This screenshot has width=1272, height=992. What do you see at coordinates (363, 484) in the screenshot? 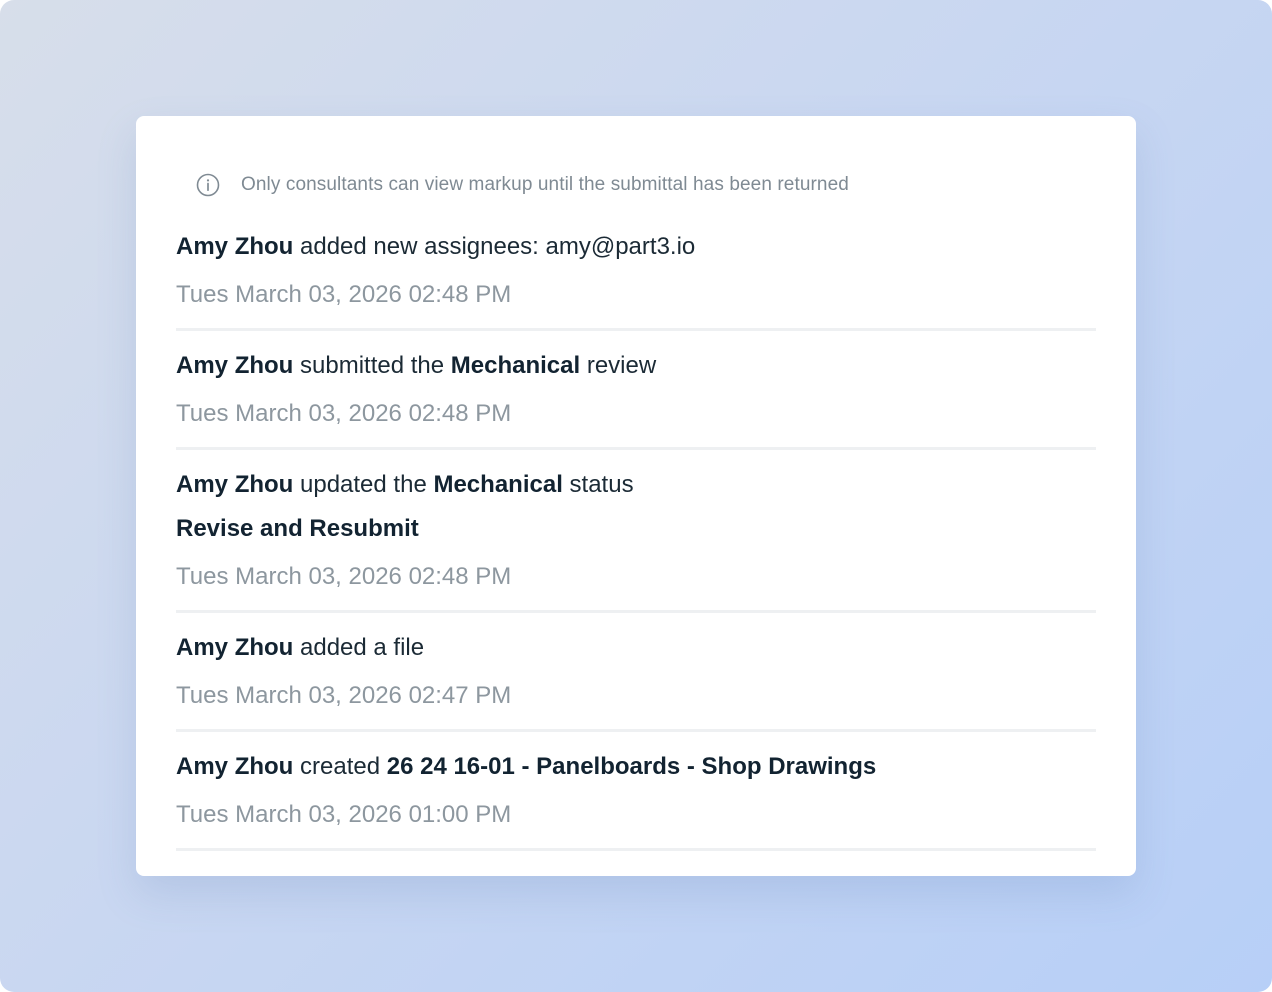
I see `activity-action: updated the` at bounding box center [363, 484].